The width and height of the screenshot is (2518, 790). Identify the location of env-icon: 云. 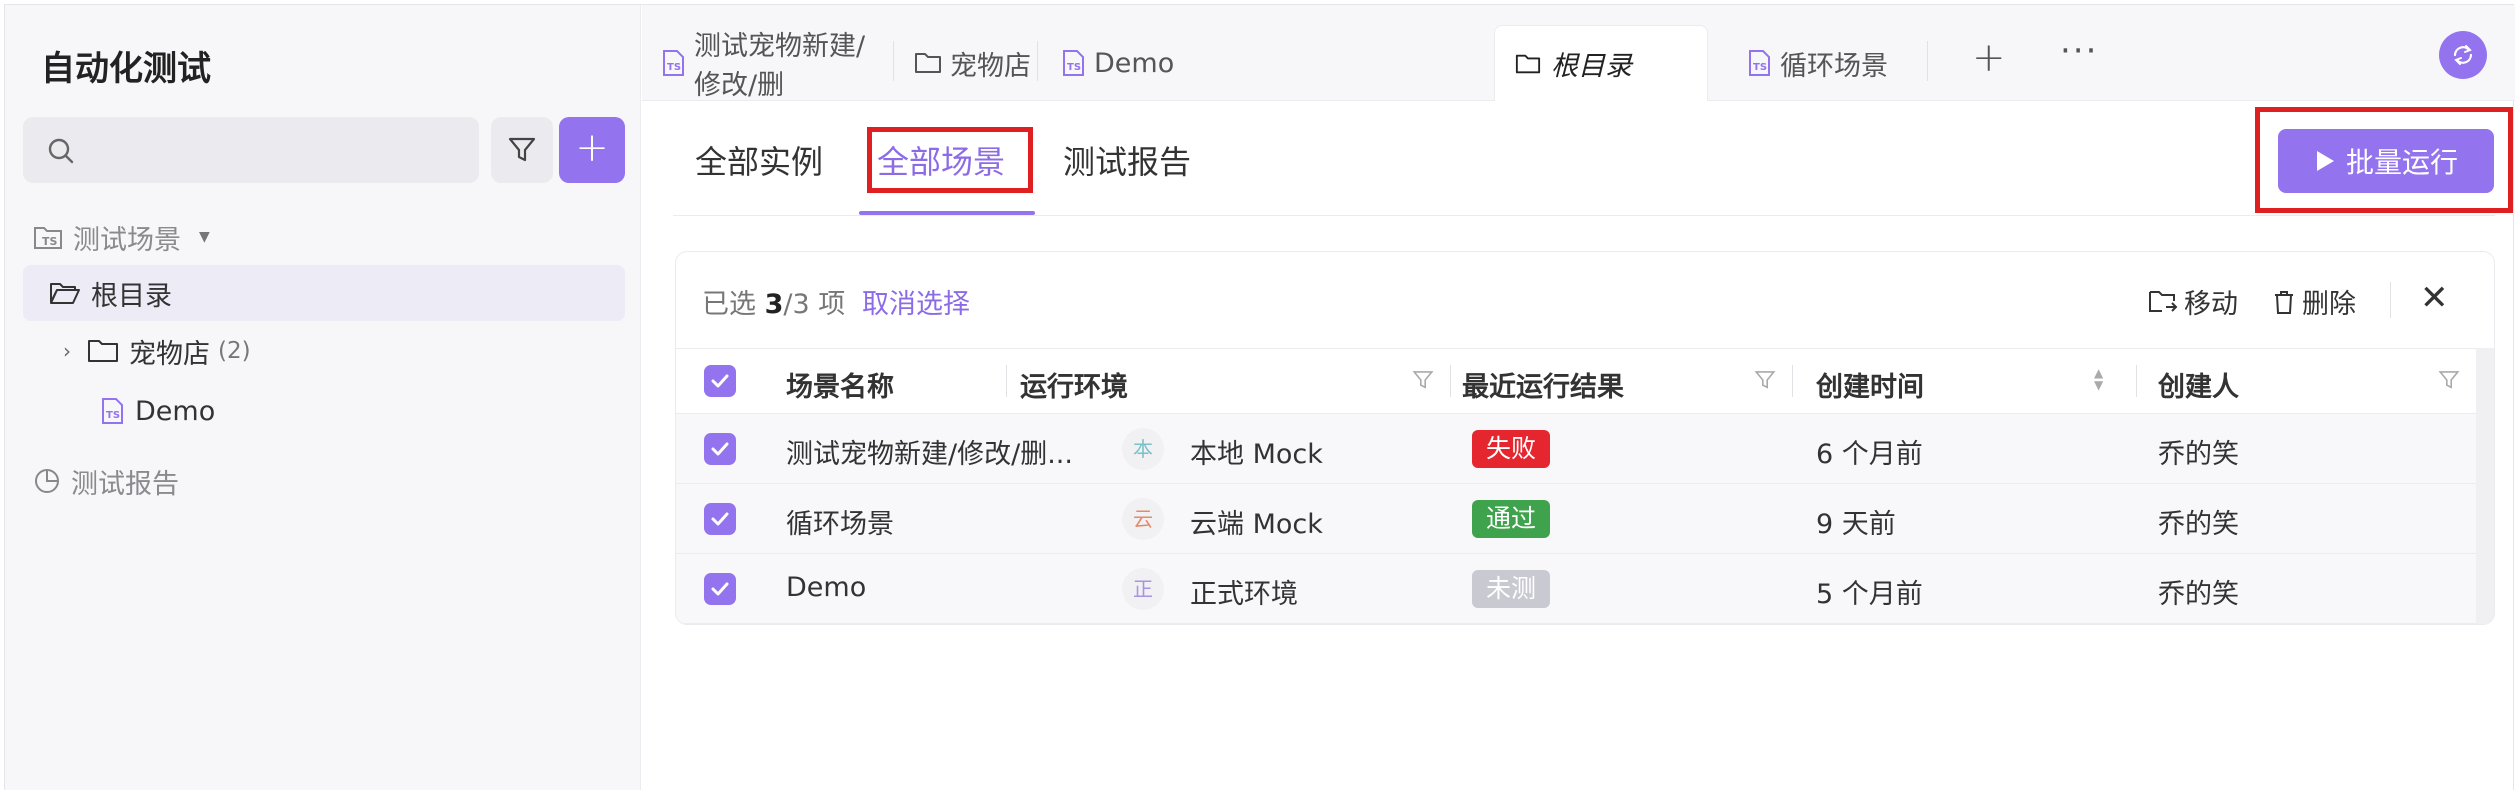
(1143, 519).